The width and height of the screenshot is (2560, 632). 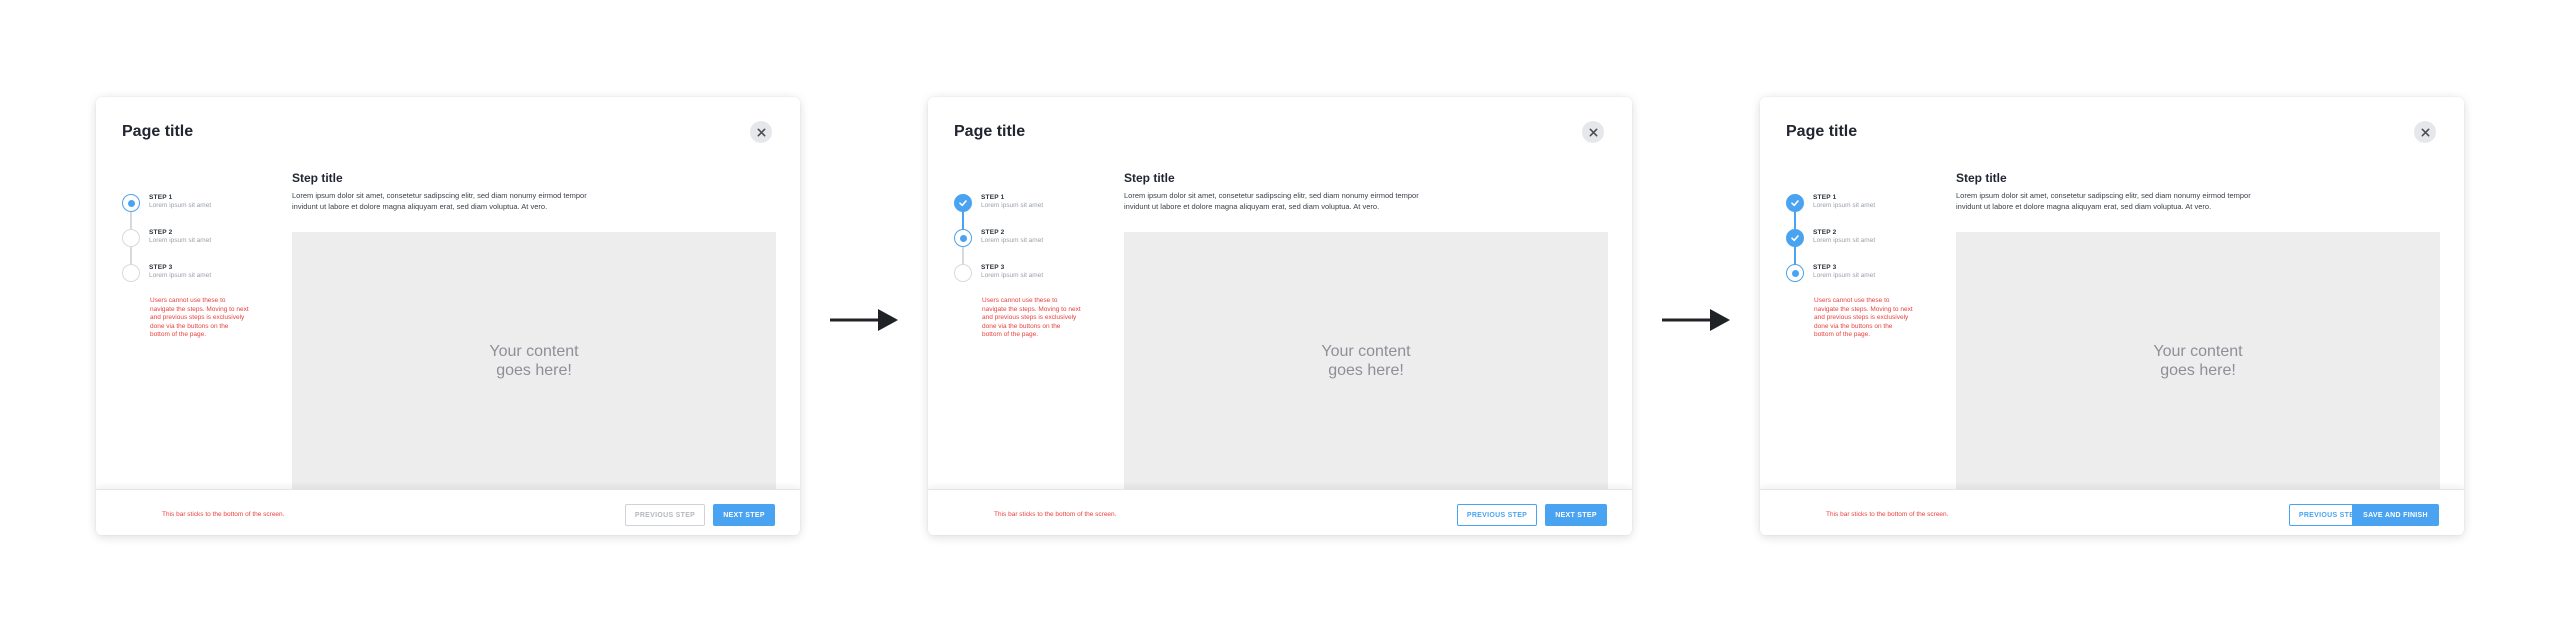 I want to click on save-and-finish-button: SAVE AND FINISH, so click(x=2395, y=515).